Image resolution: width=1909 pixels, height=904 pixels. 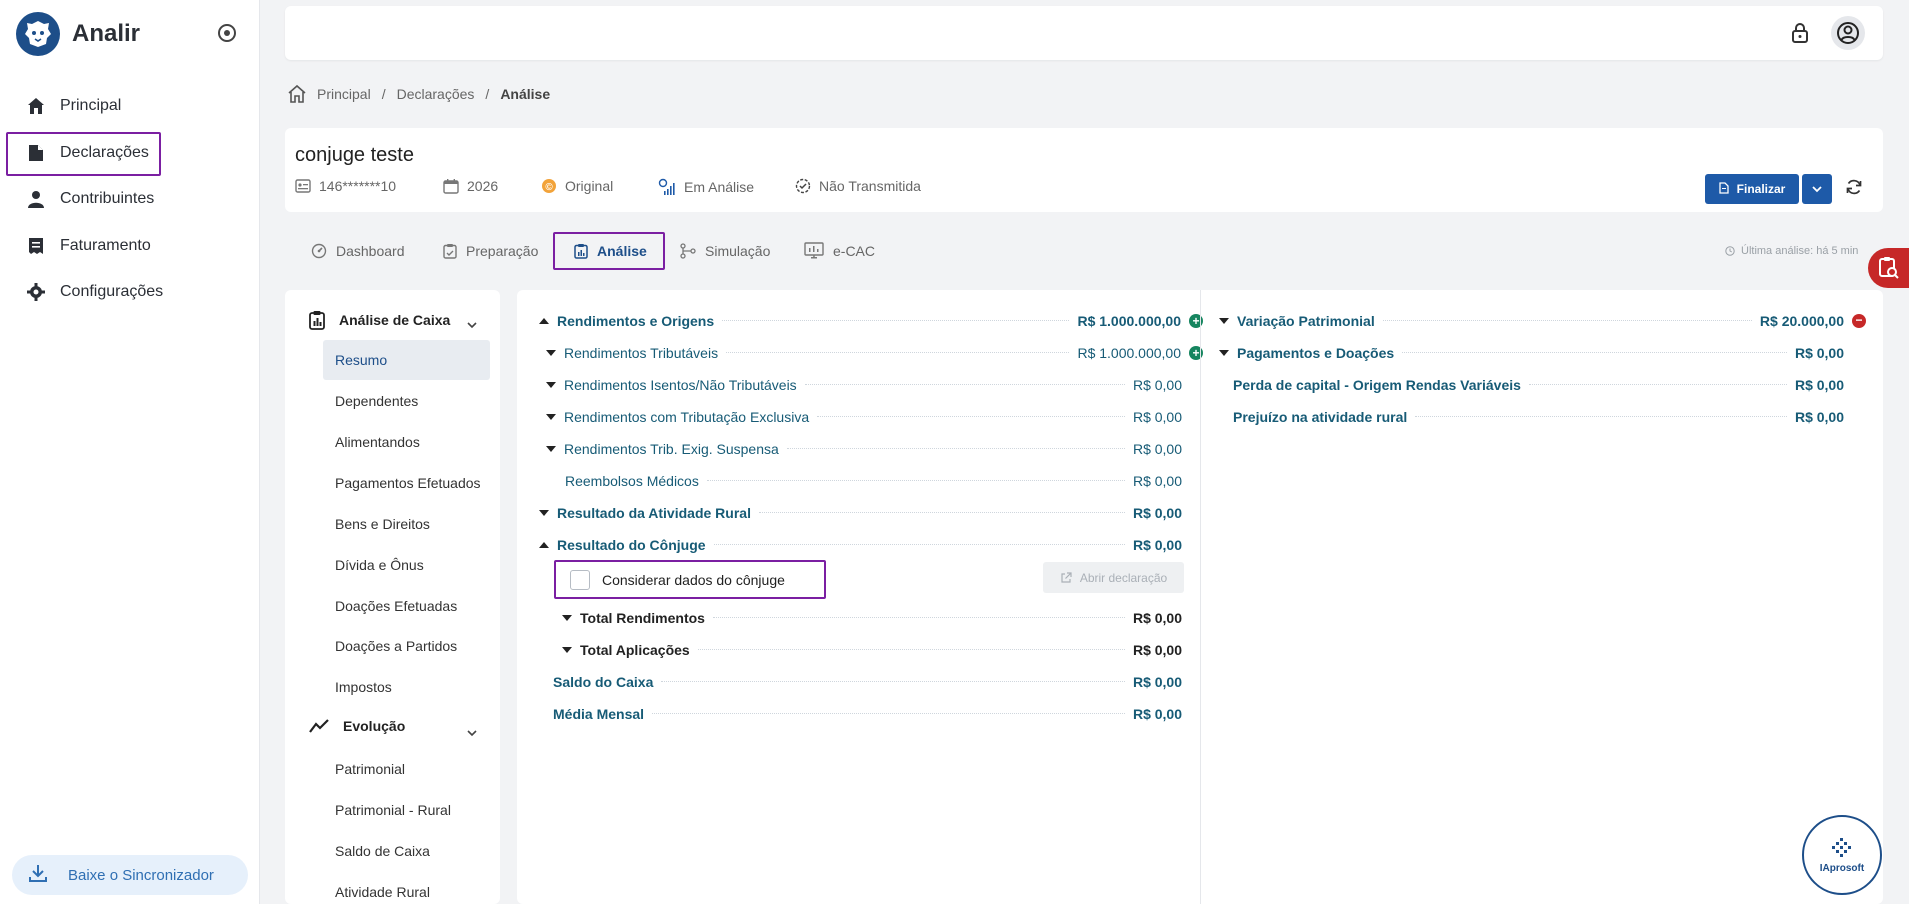 What do you see at coordinates (406, 769) in the screenshot?
I see `nav-patrimonial: Patrimonial` at bounding box center [406, 769].